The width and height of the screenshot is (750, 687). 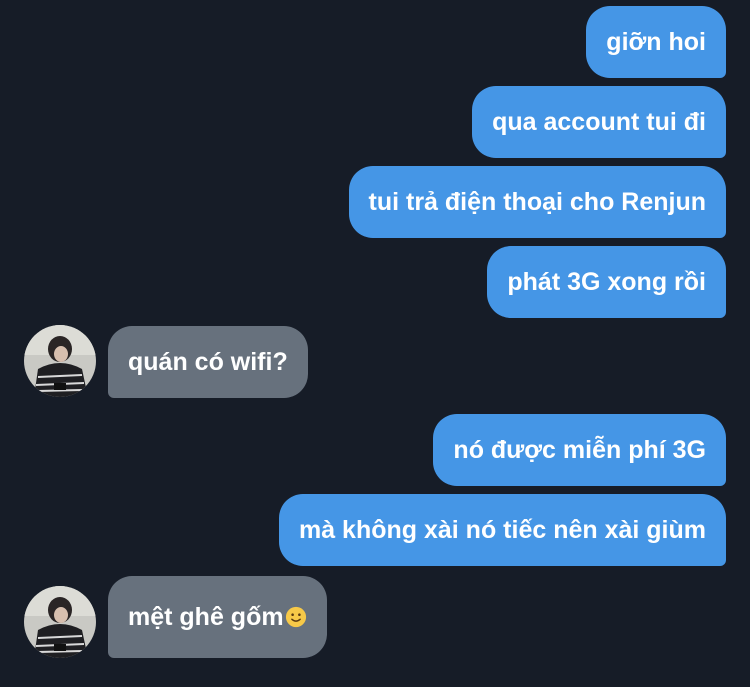 I want to click on message-bubble-received: mệt ghê gốm, so click(x=217, y=617).